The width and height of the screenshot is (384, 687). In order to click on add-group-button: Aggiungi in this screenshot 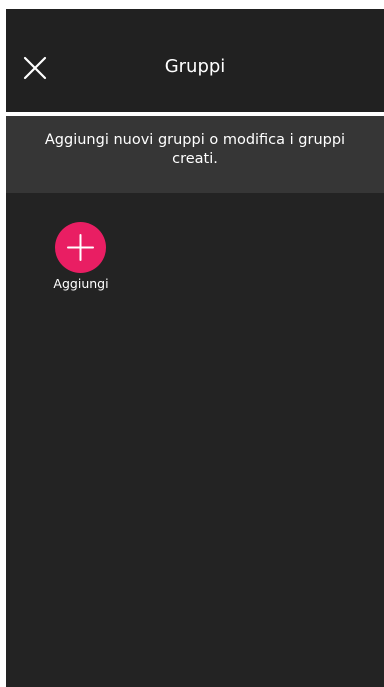, I will do `click(81, 262)`.